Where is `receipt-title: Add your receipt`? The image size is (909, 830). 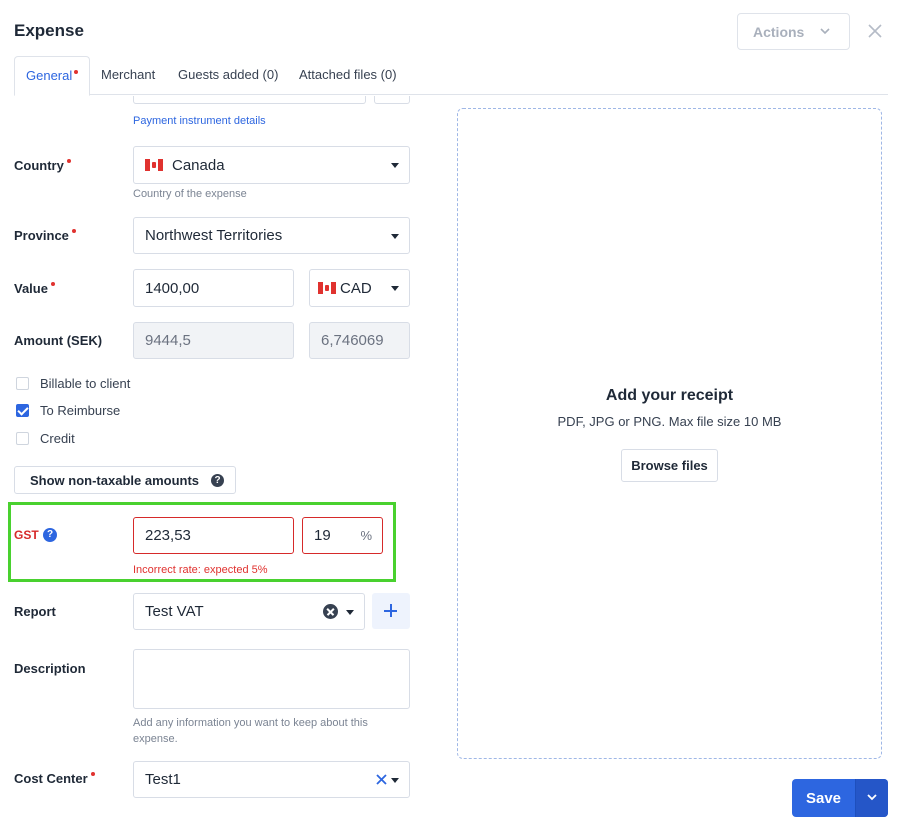
receipt-title: Add your receipt is located at coordinates (669, 395).